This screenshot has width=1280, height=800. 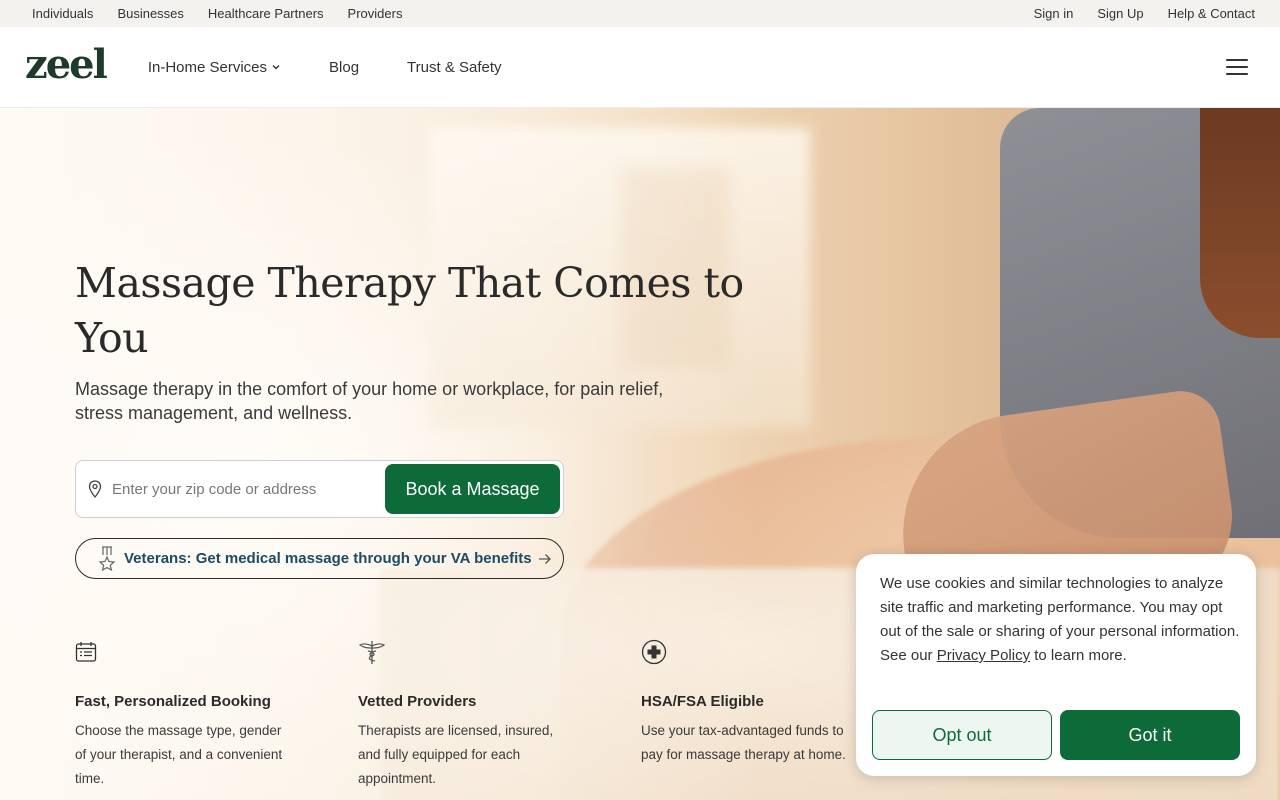 What do you see at coordinates (463, 652) in the screenshot?
I see `caduceus-icon` at bounding box center [463, 652].